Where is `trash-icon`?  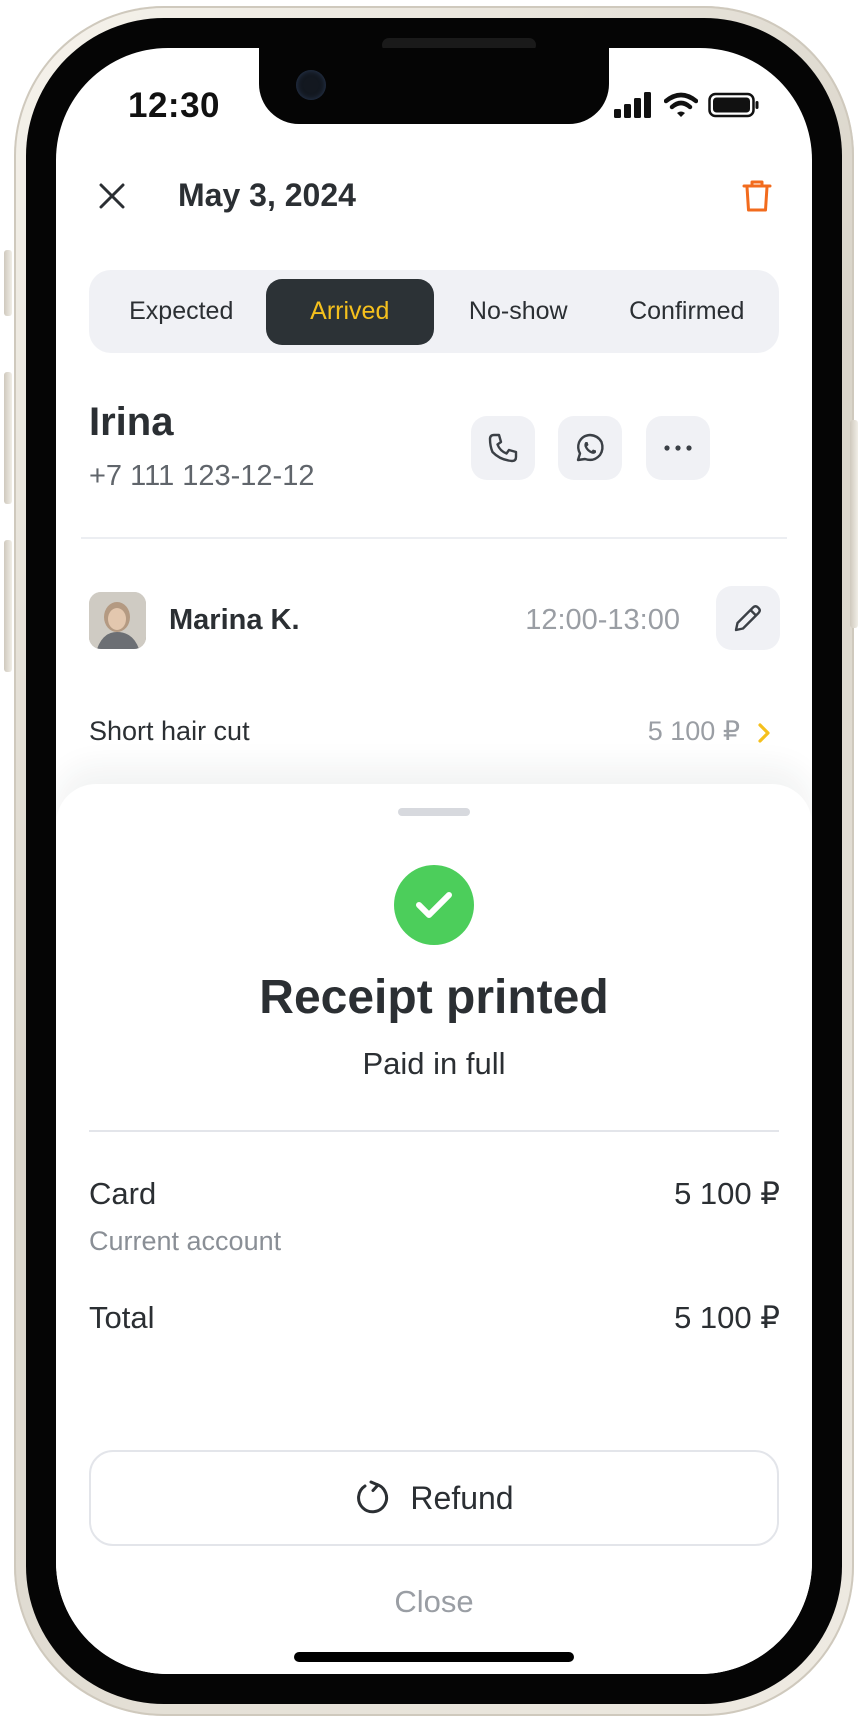 trash-icon is located at coordinates (757, 196).